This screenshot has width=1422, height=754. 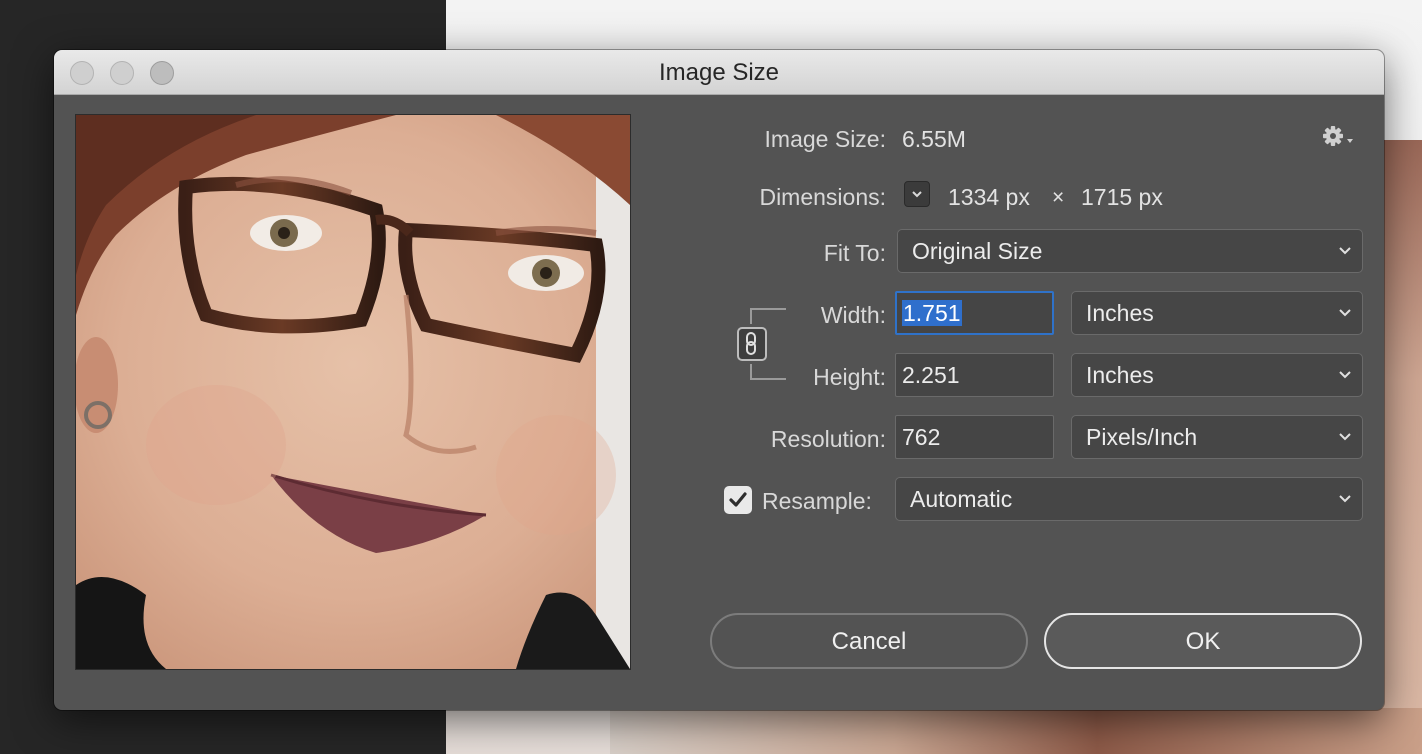 I want to click on width-label: Width:, so click(x=853, y=315).